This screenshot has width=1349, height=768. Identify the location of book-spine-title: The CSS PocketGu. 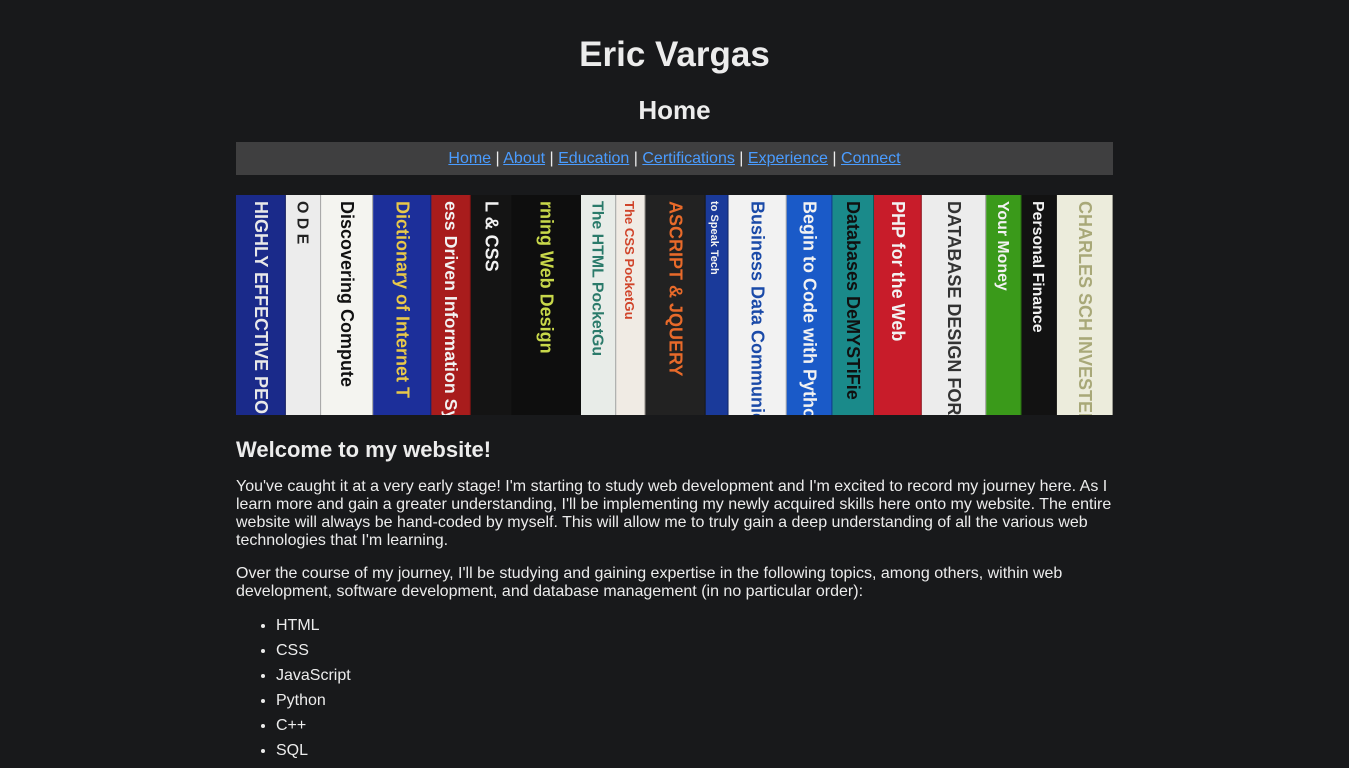
(629, 260).